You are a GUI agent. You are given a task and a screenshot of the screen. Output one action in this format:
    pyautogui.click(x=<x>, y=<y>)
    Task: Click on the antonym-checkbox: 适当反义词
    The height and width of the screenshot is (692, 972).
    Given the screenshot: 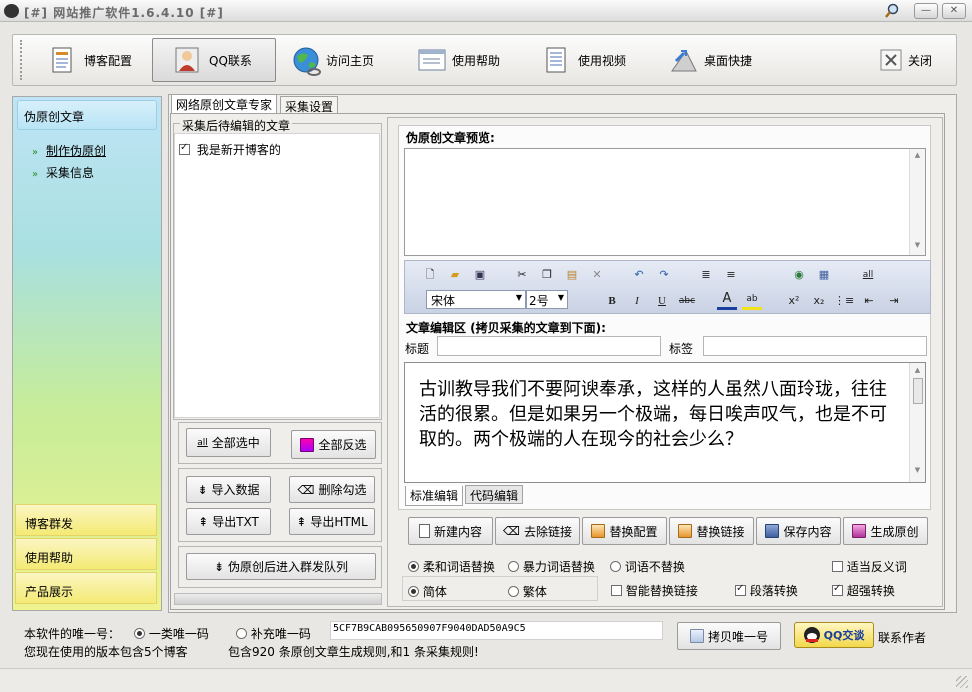 What is the action you would take?
    pyautogui.click(x=869, y=566)
    